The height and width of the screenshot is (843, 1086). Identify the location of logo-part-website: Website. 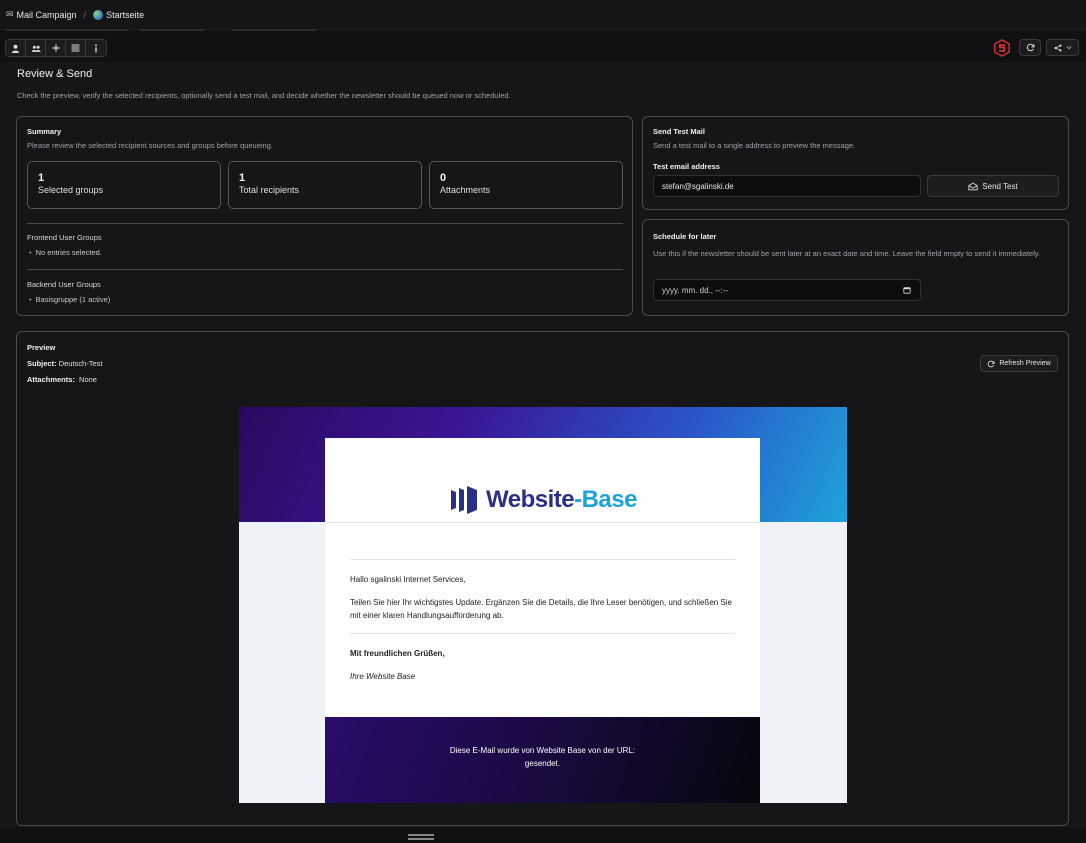
(530, 499).